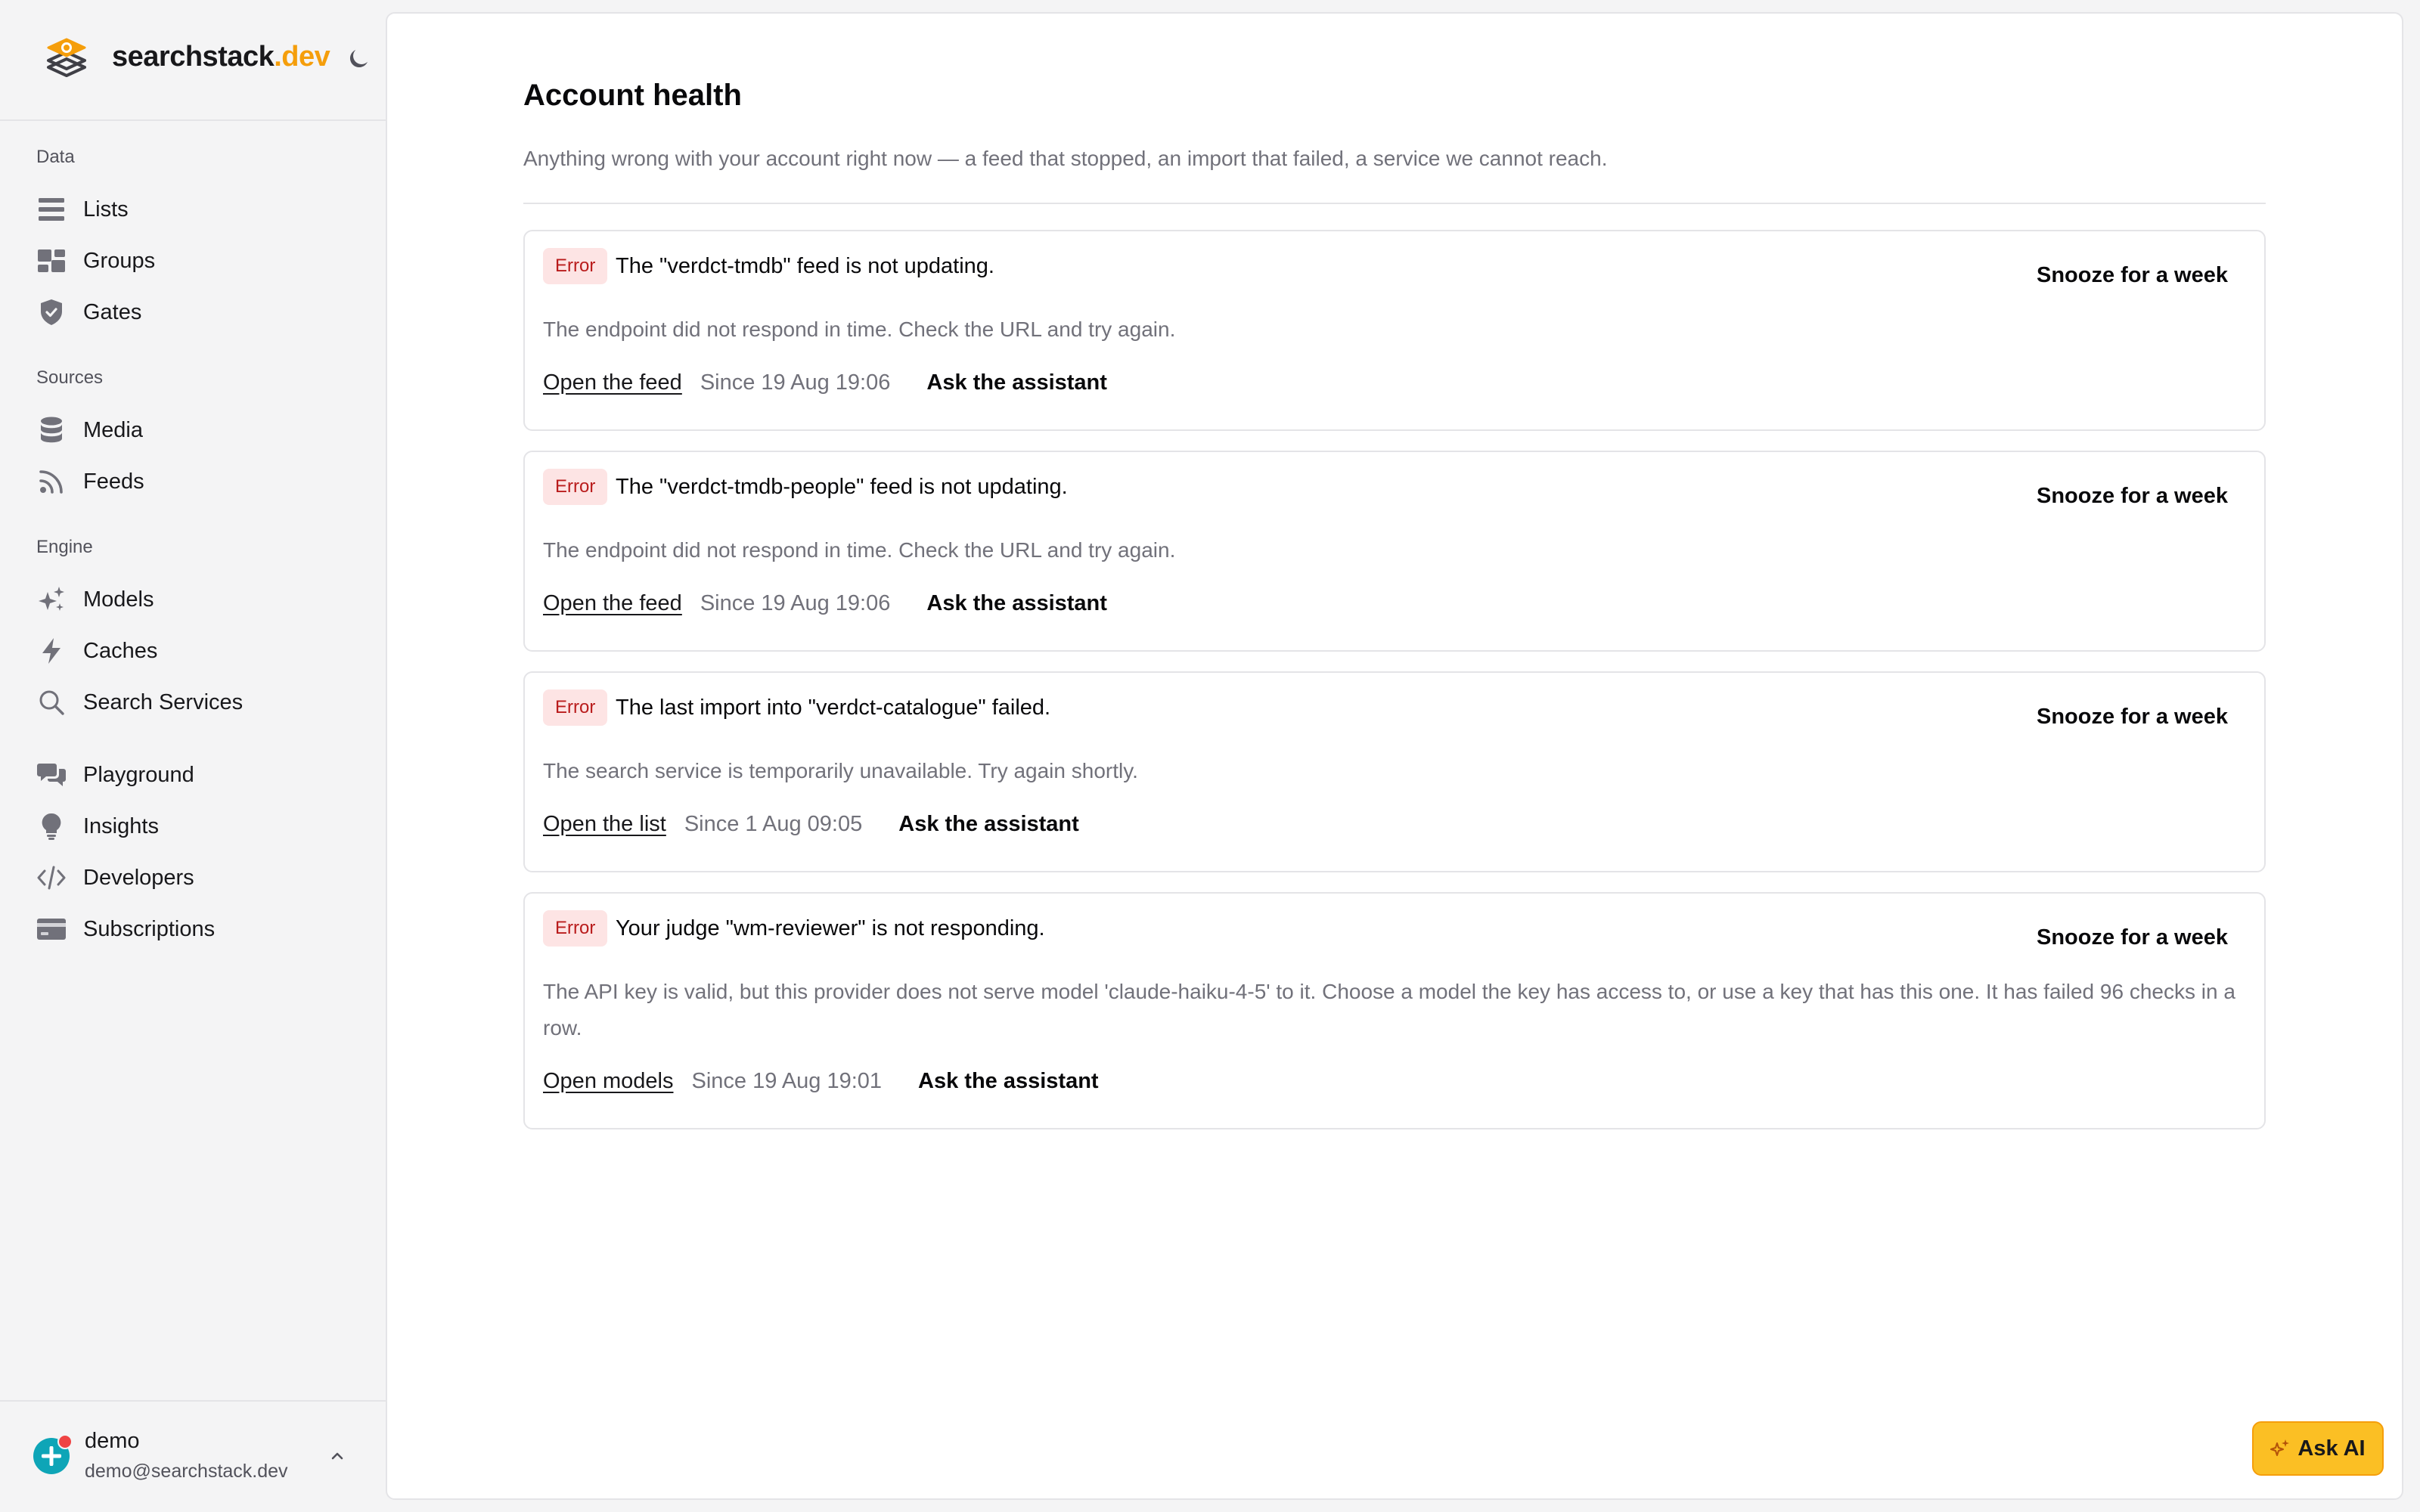 This screenshot has height=1512, width=2420. Describe the element at coordinates (149, 928) in the screenshot. I see `sidebar-item-label: Subscriptions` at that location.